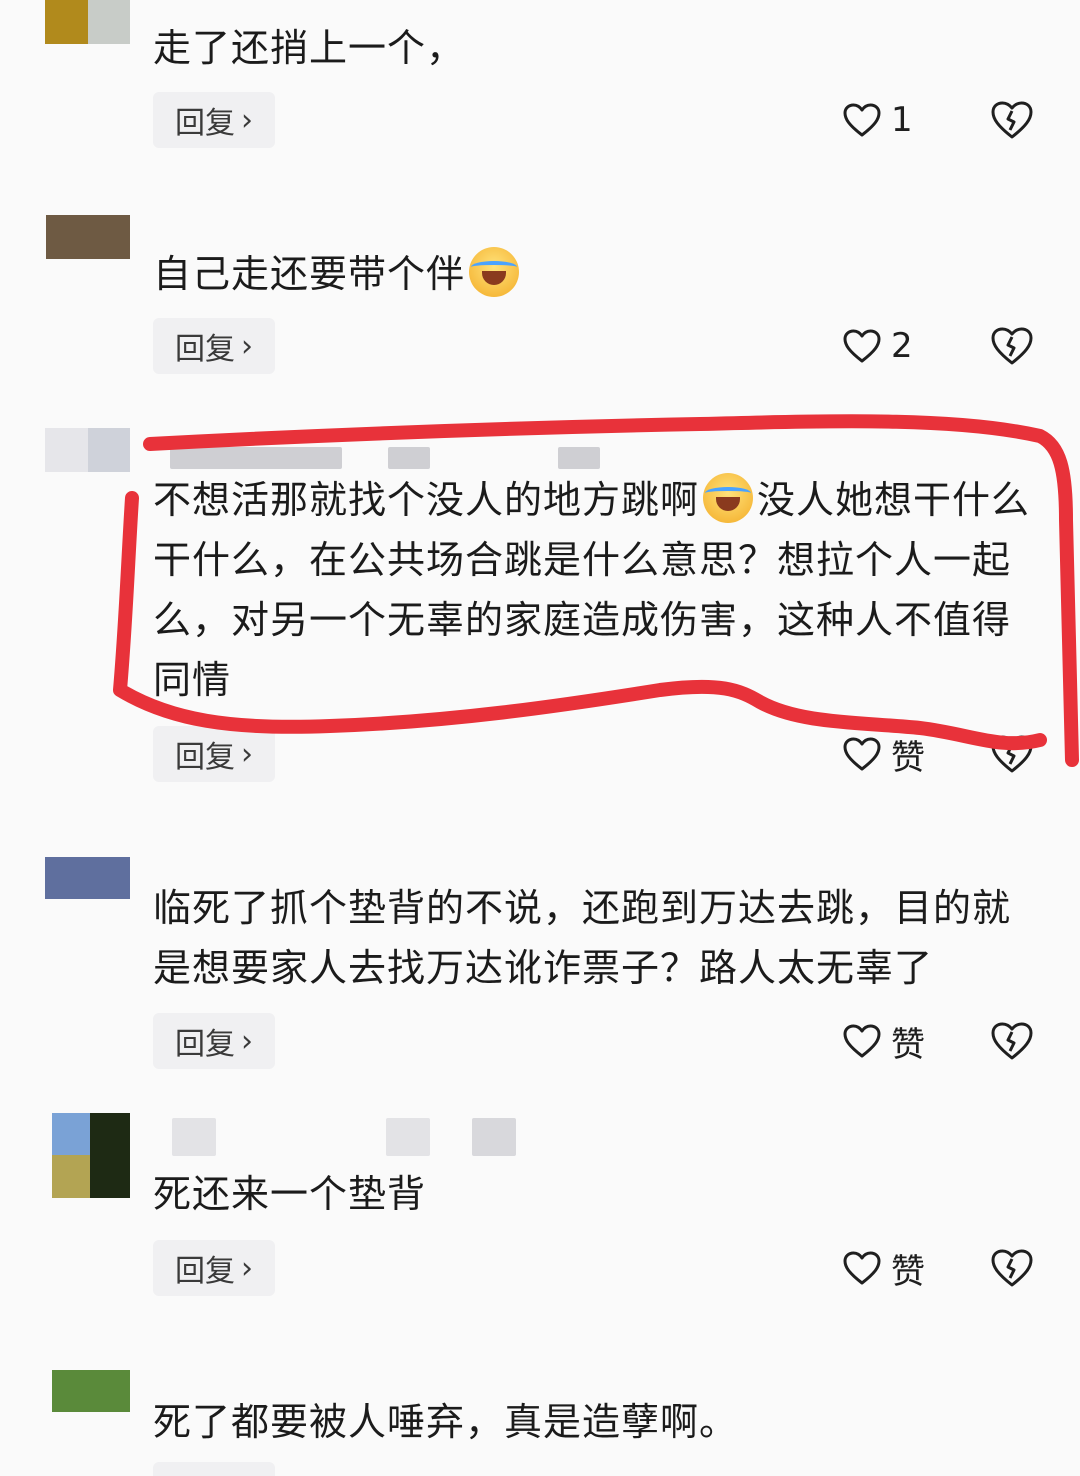  Describe the element at coordinates (290, 1194) in the screenshot. I see `comment-text: 死还来一个垫背` at that location.